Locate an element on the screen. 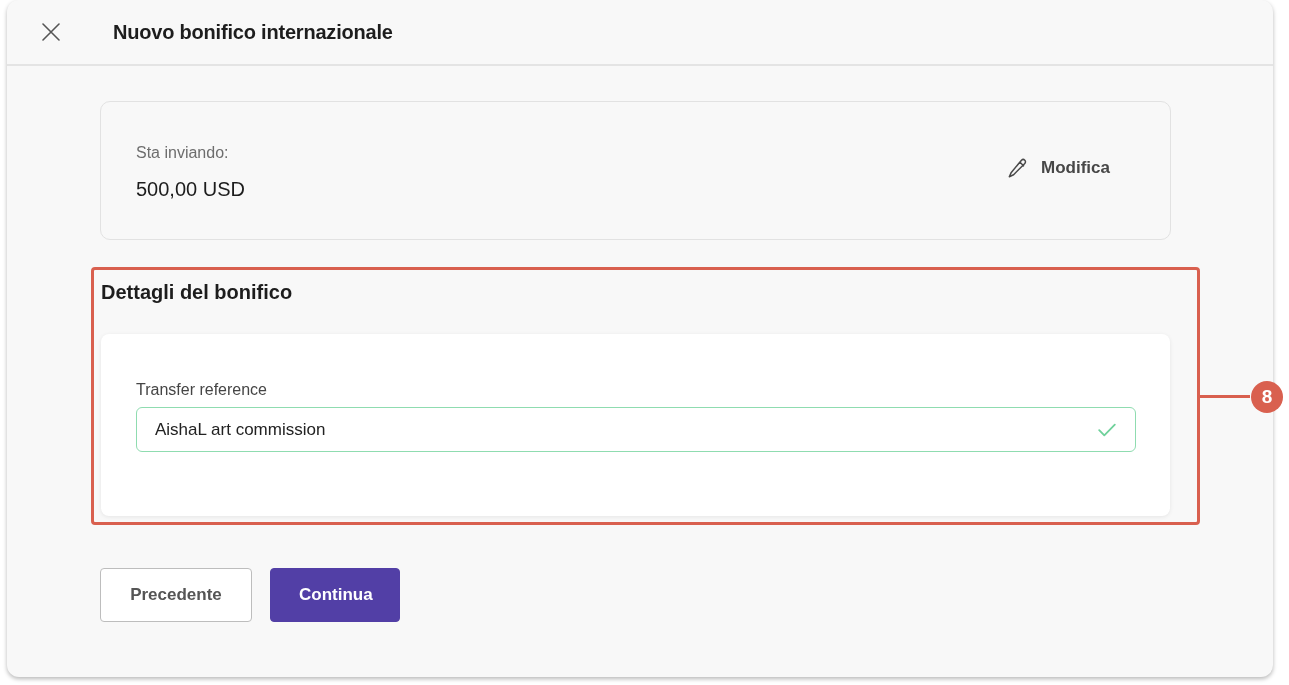  sending-label: Sta inviando: is located at coordinates (183, 153).